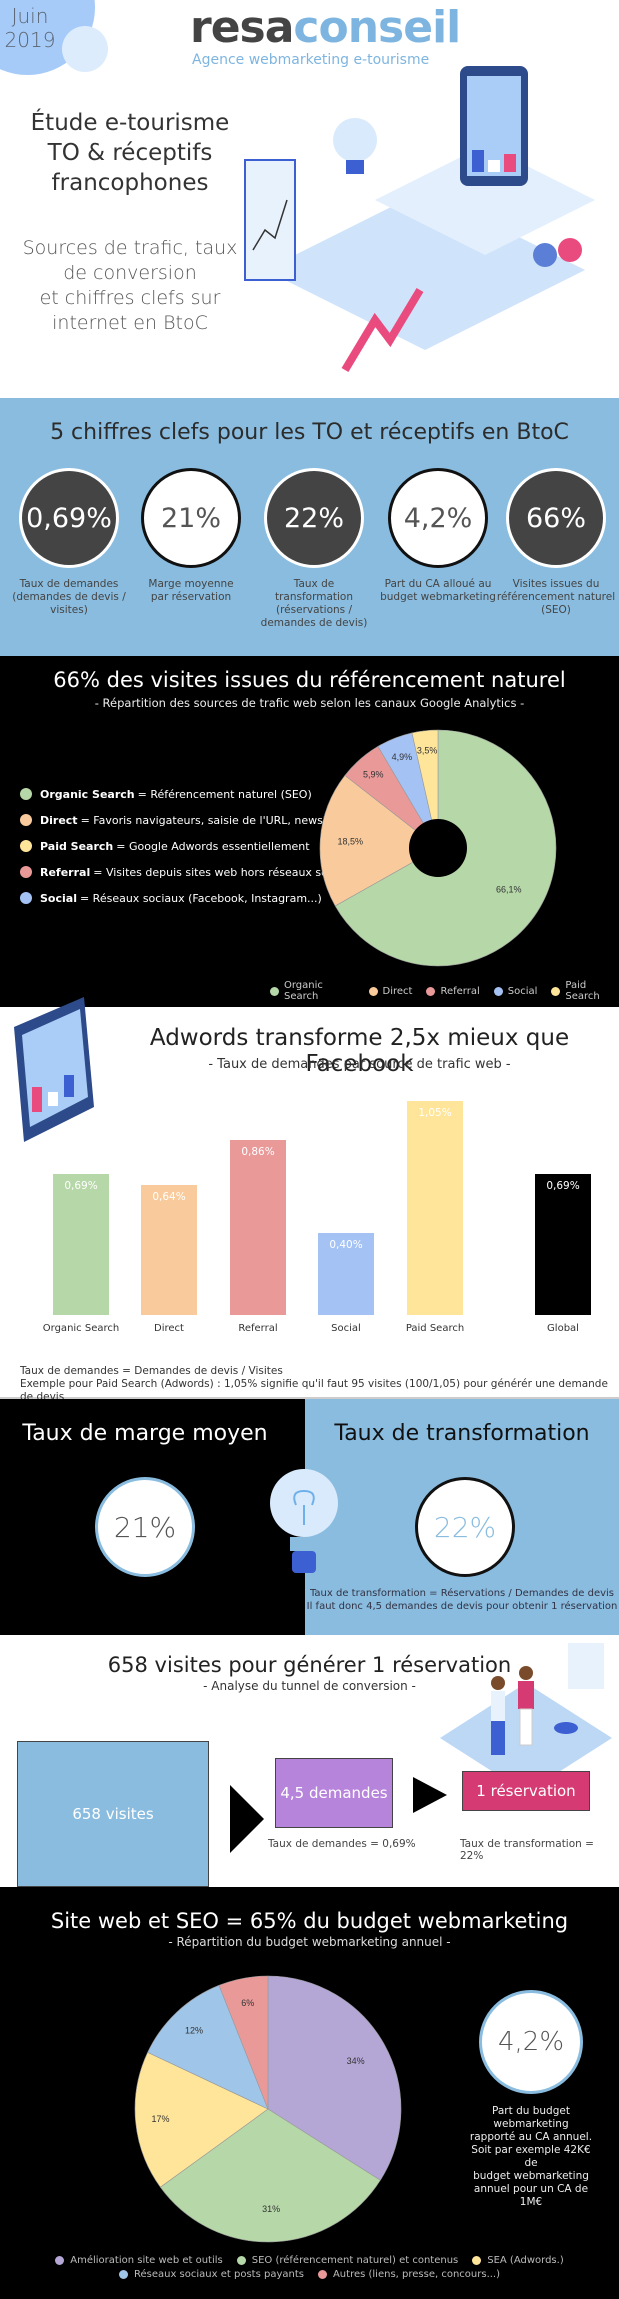 The height and width of the screenshot is (2299, 619). Describe the element at coordinates (58, 898) in the screenshot. I see `definition-key: Social` at that location.